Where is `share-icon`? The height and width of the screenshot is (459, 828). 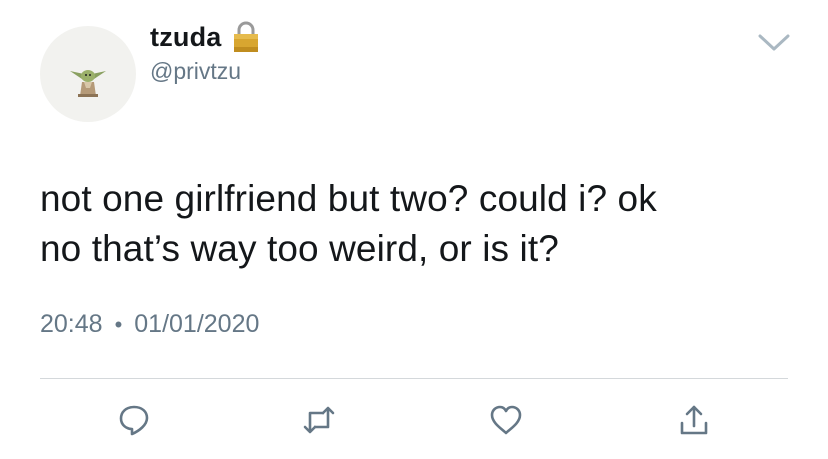 share-icon is located at coordinates (694, 420).